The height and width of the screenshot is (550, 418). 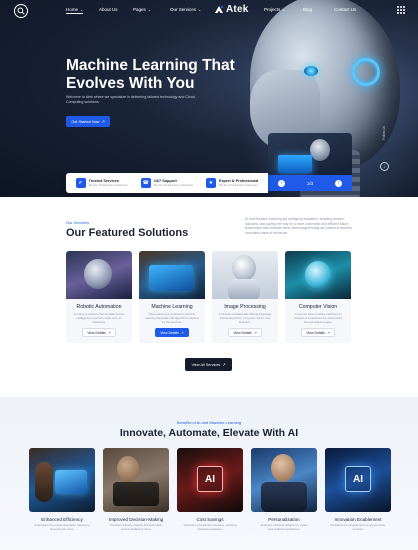 What do you see at coordinates (281, 183) in the screenshot?
I see `prev-slide-button: ‹` at bounding box center [281, 183].